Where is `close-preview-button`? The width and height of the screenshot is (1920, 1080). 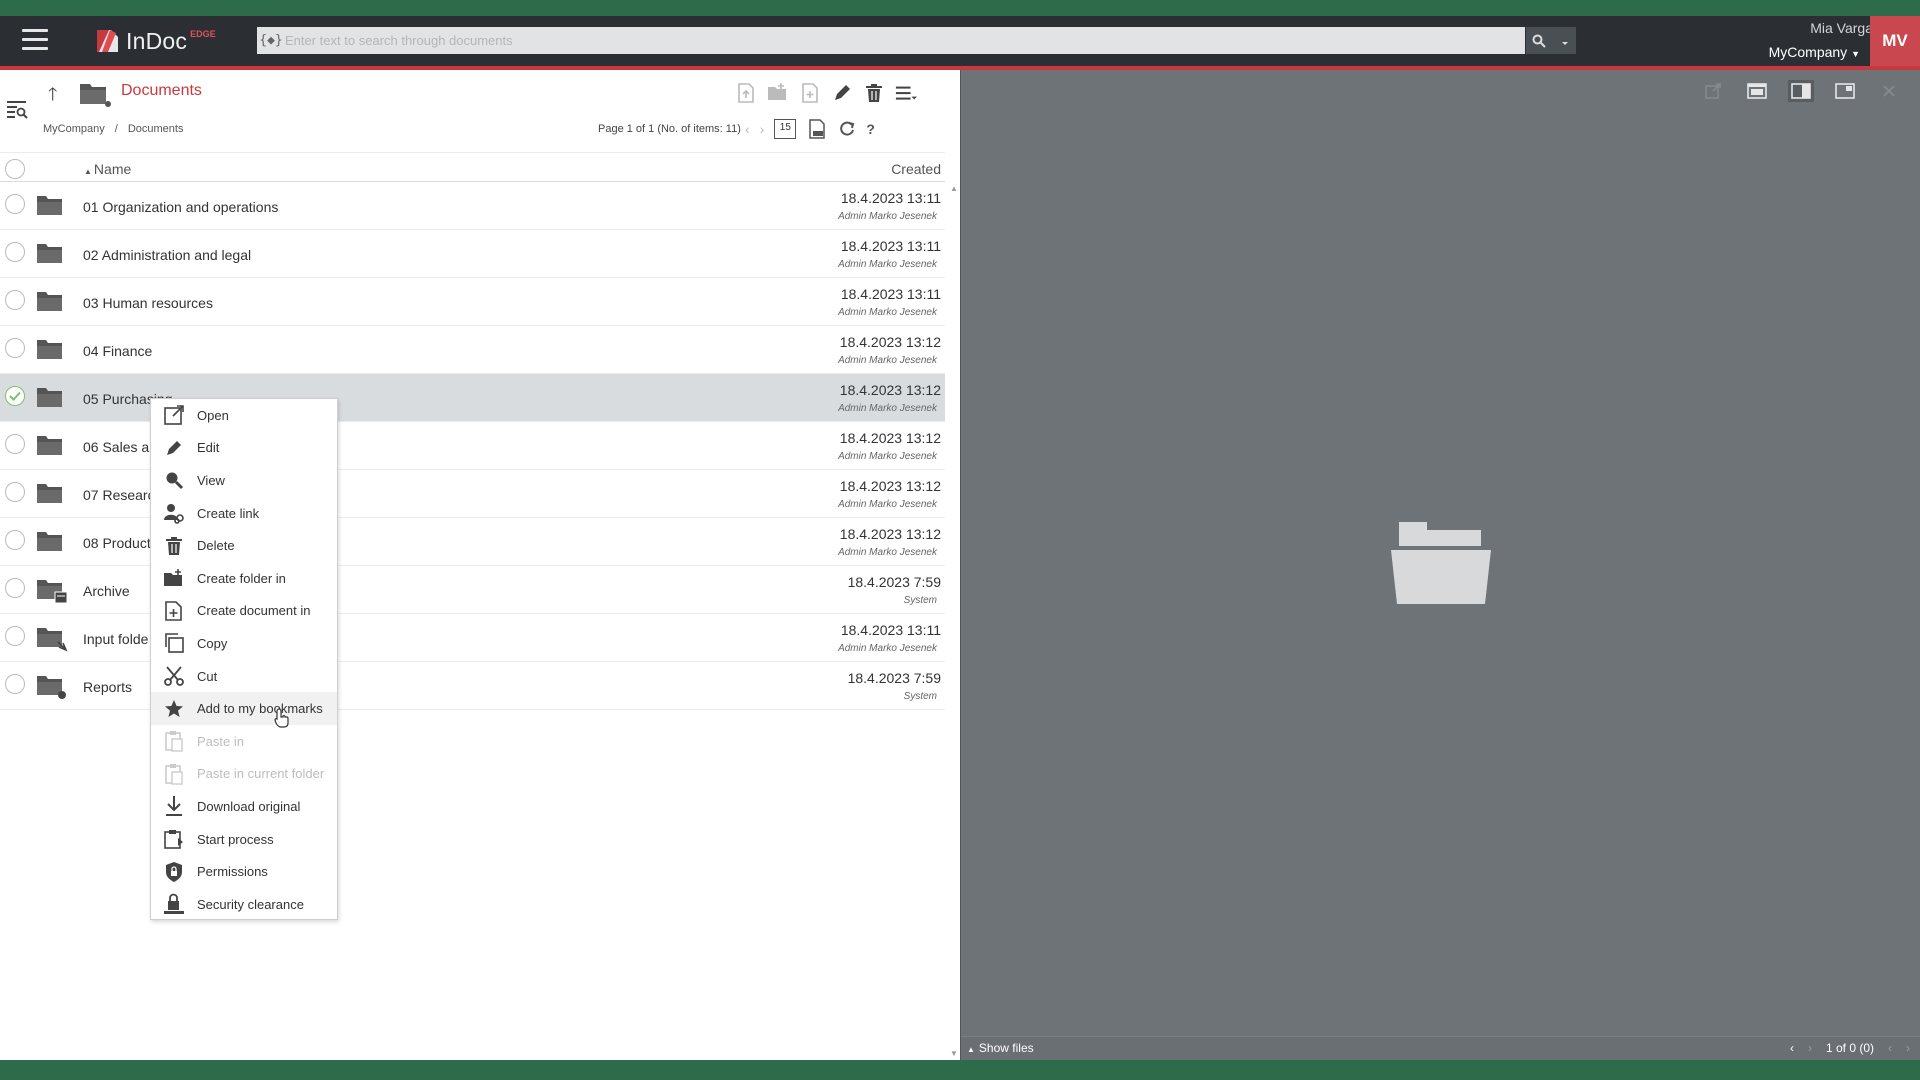
close-preview-button is located at coordinates (1889, 91).